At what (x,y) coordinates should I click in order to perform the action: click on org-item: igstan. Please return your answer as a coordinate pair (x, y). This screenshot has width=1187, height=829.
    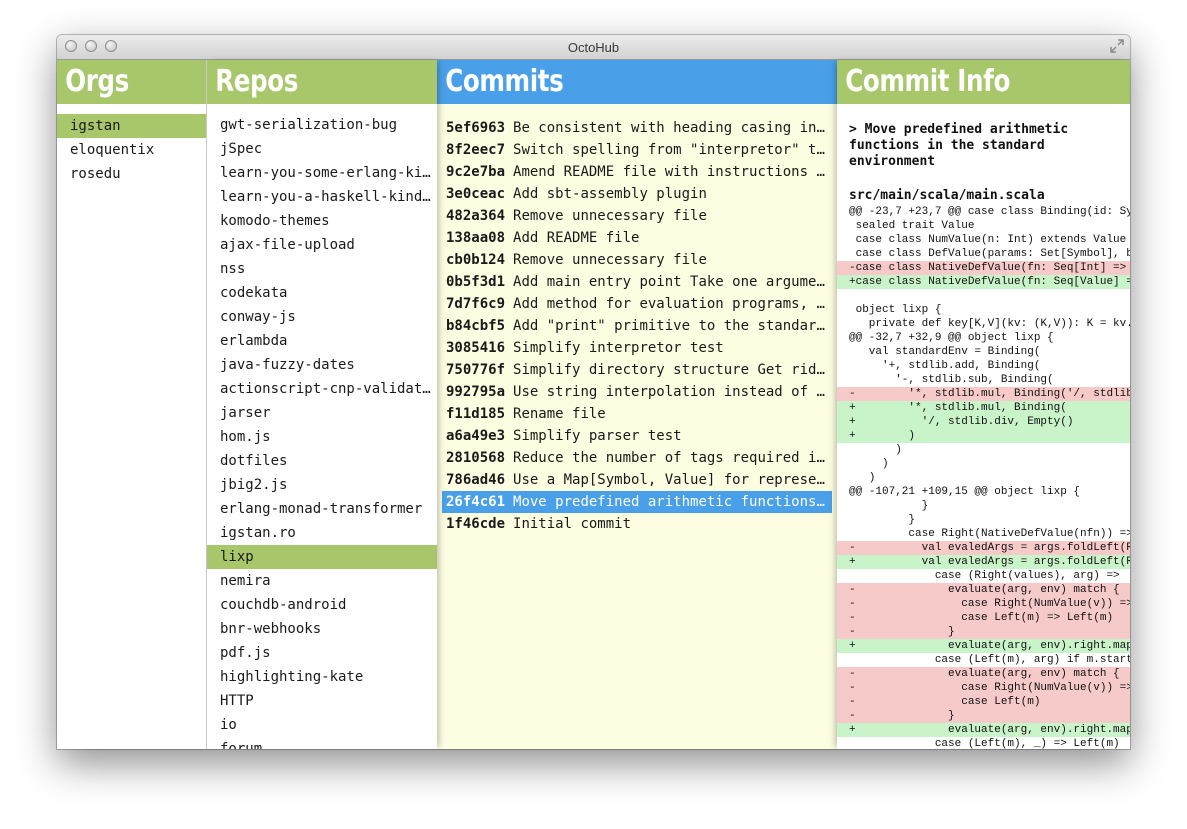
    Looking at the image, I should click on (131, 126).